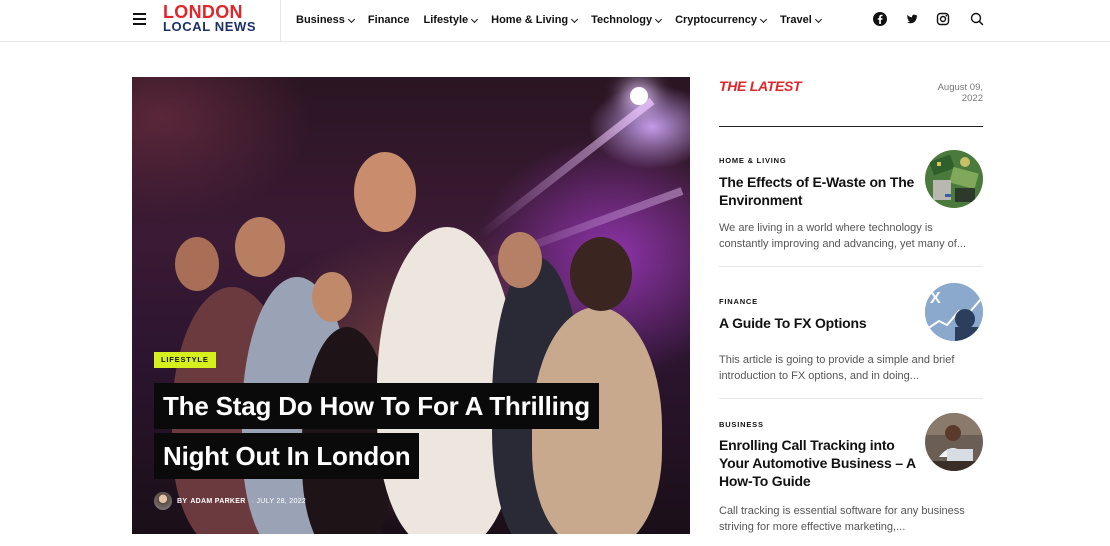  I want to click on post-category-text: HOME & LIVING, so click(753, 160).